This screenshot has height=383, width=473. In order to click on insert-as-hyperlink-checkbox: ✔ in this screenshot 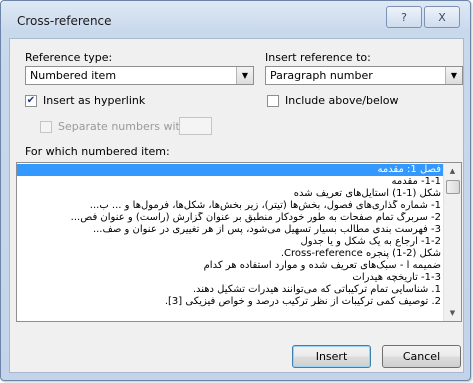, I will do `click(31, 101)`.